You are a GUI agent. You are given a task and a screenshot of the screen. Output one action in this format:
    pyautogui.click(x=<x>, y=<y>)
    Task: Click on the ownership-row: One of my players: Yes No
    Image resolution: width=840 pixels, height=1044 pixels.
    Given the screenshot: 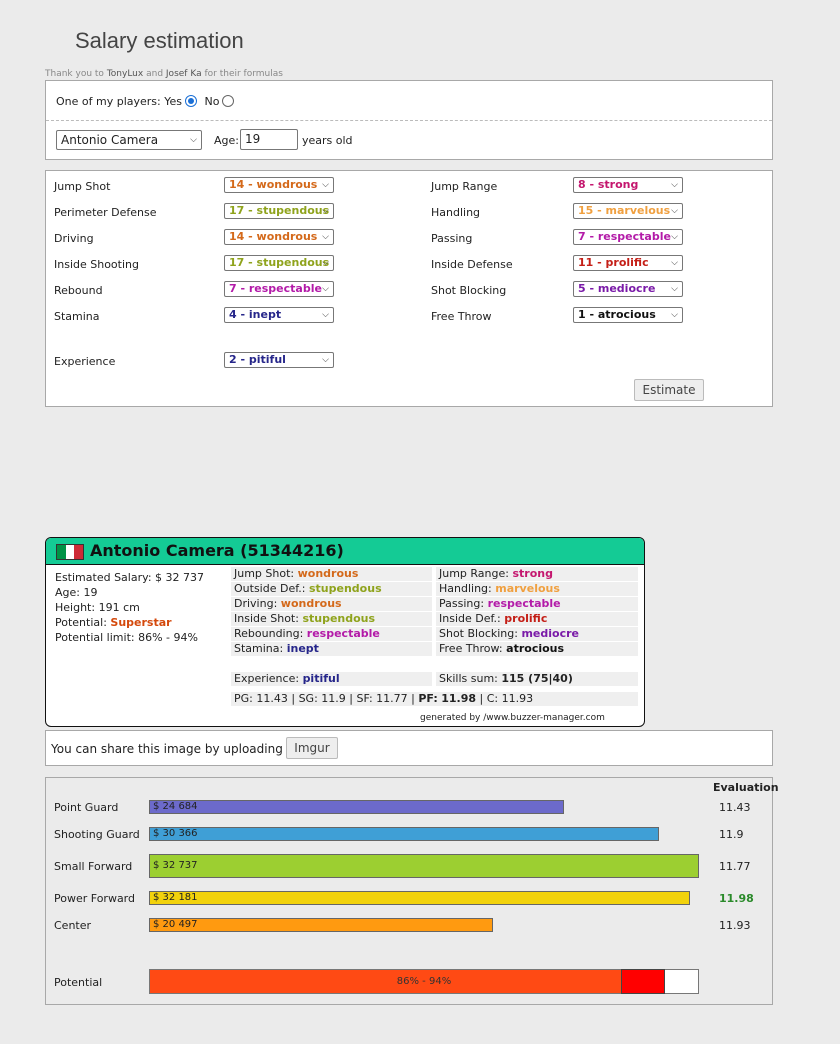 What is the action you would take?
    pyautogui.click(x=147, y=101)
    